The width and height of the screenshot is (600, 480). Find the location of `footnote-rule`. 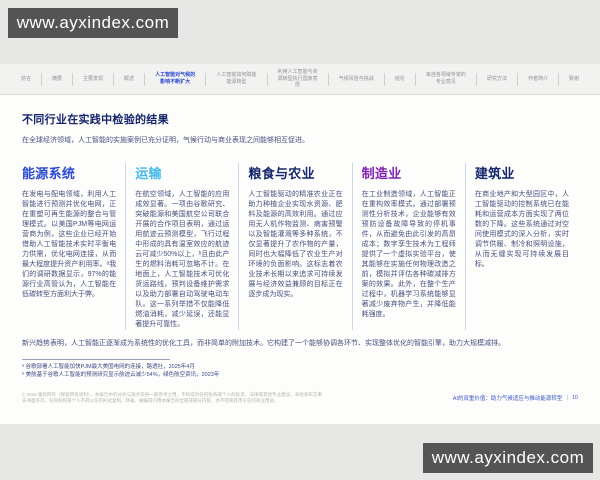

footnote-rule is located at coordinates (96, 359).